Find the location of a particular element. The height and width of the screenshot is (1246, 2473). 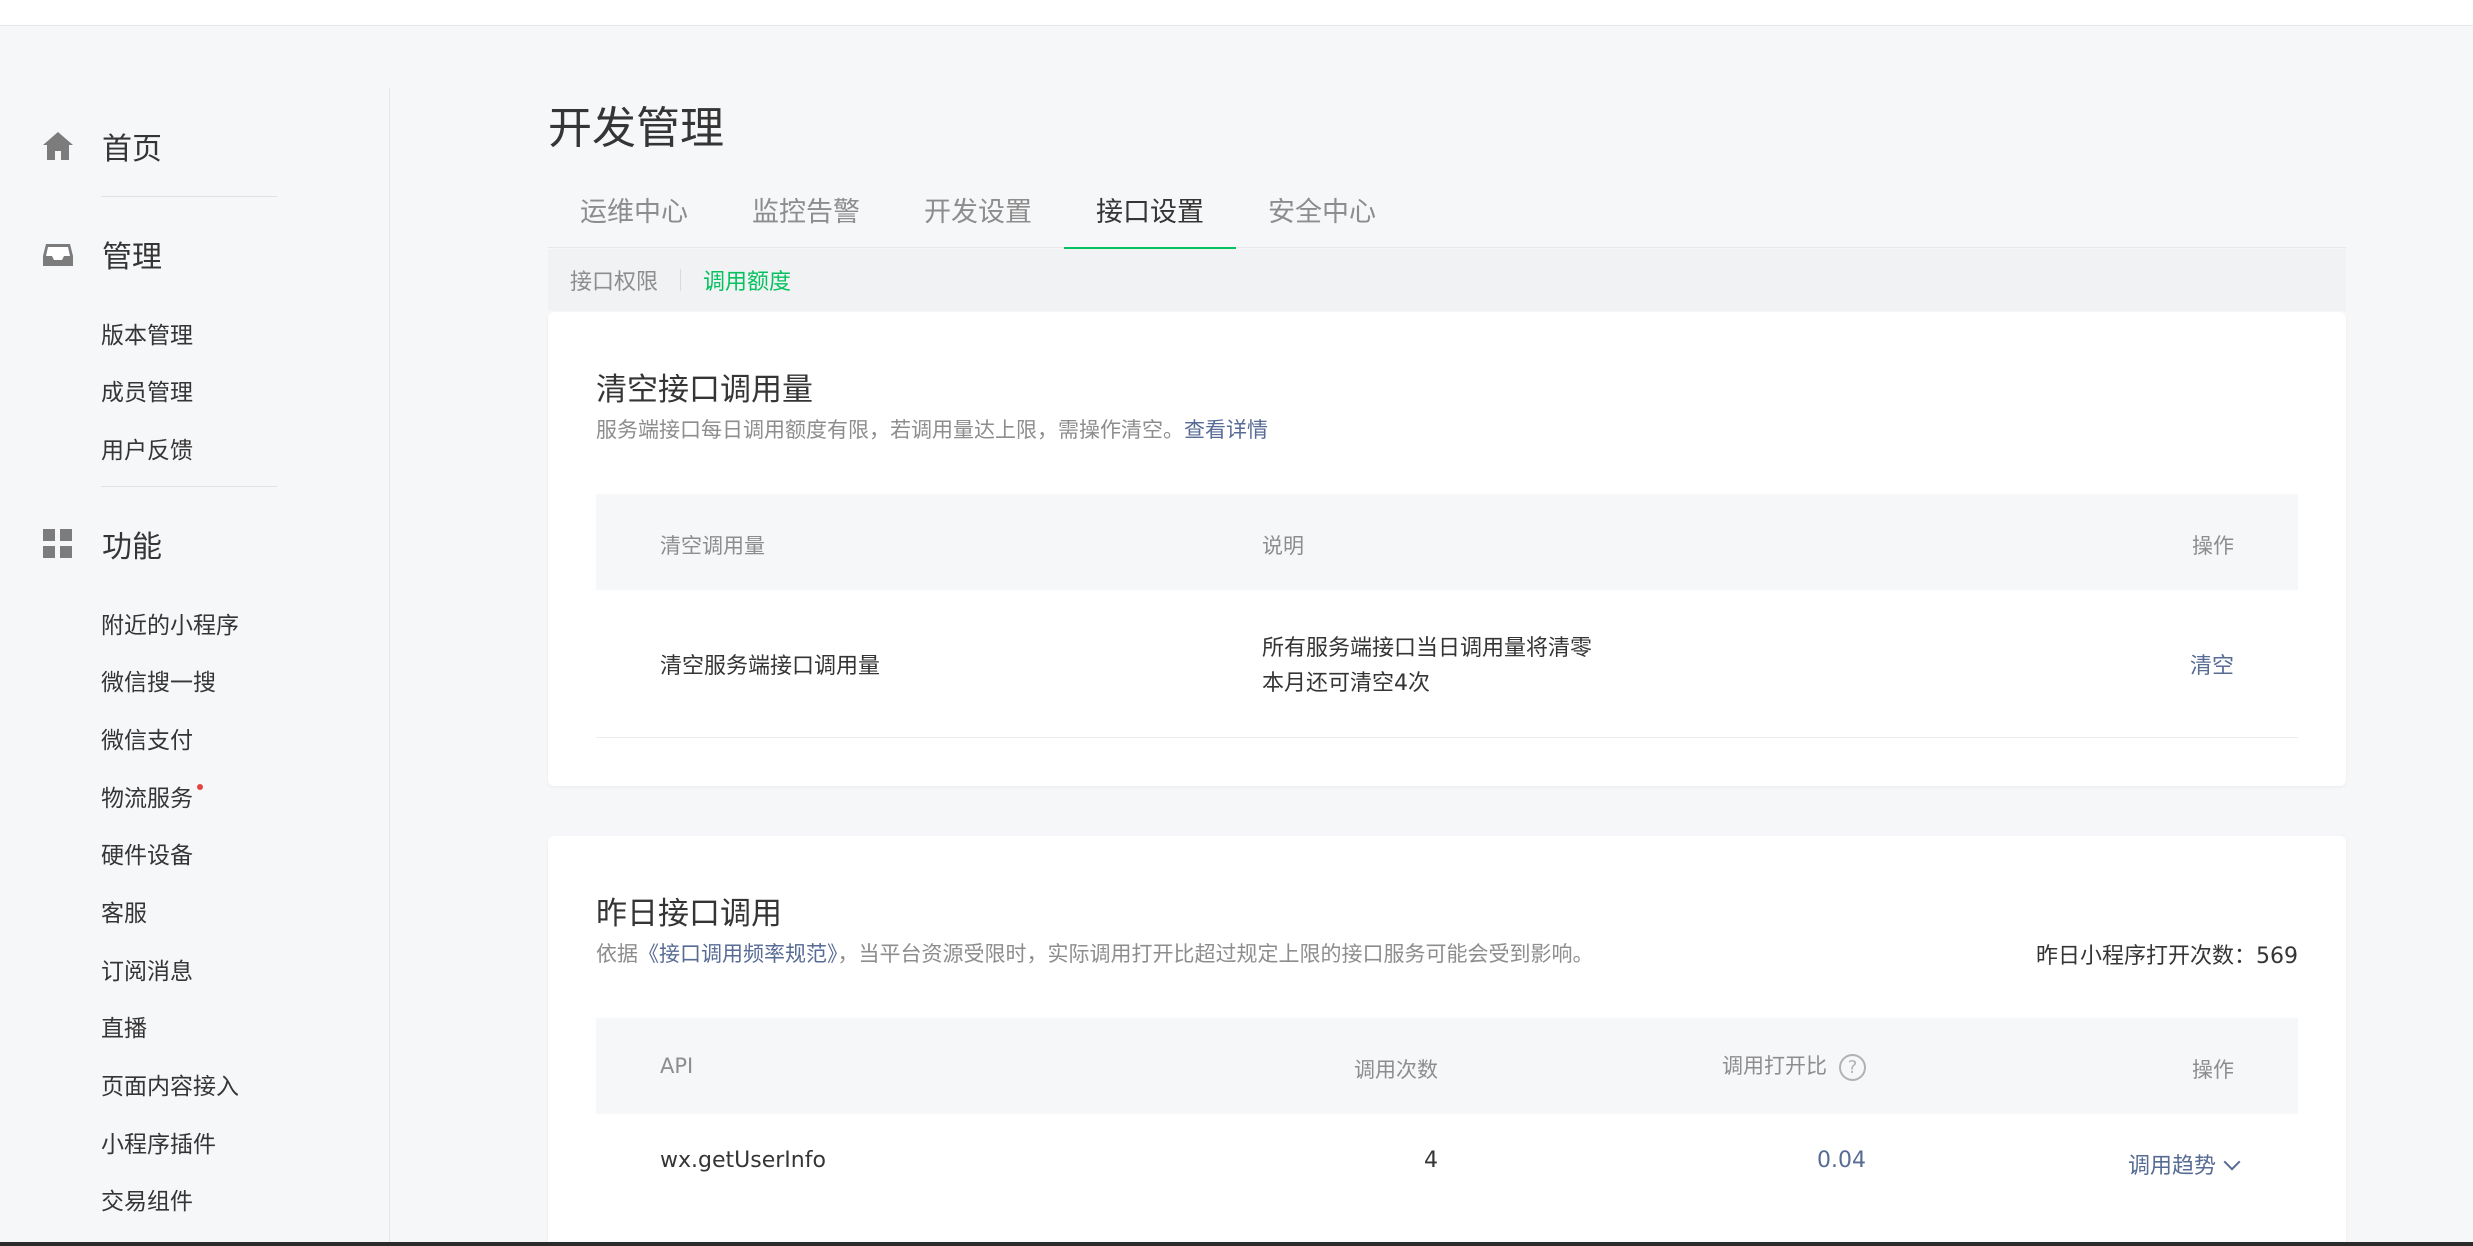

main-tabs: 运维中心 监控告警 开发设置 接口设置 安全中心 is located at coordinates (1447, 220).